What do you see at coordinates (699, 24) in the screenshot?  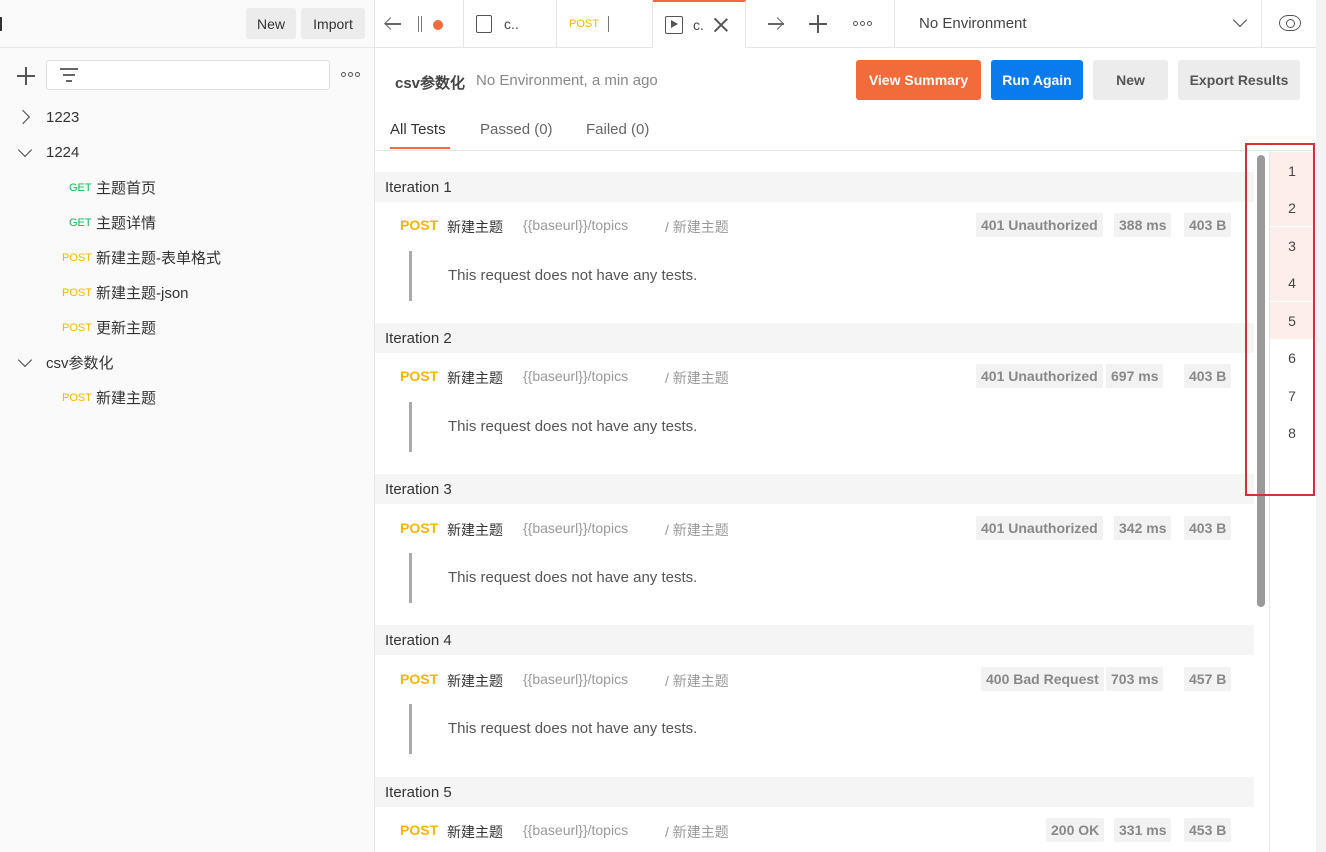 I see `tab-runner: c.` at bounding box center [699, 24].